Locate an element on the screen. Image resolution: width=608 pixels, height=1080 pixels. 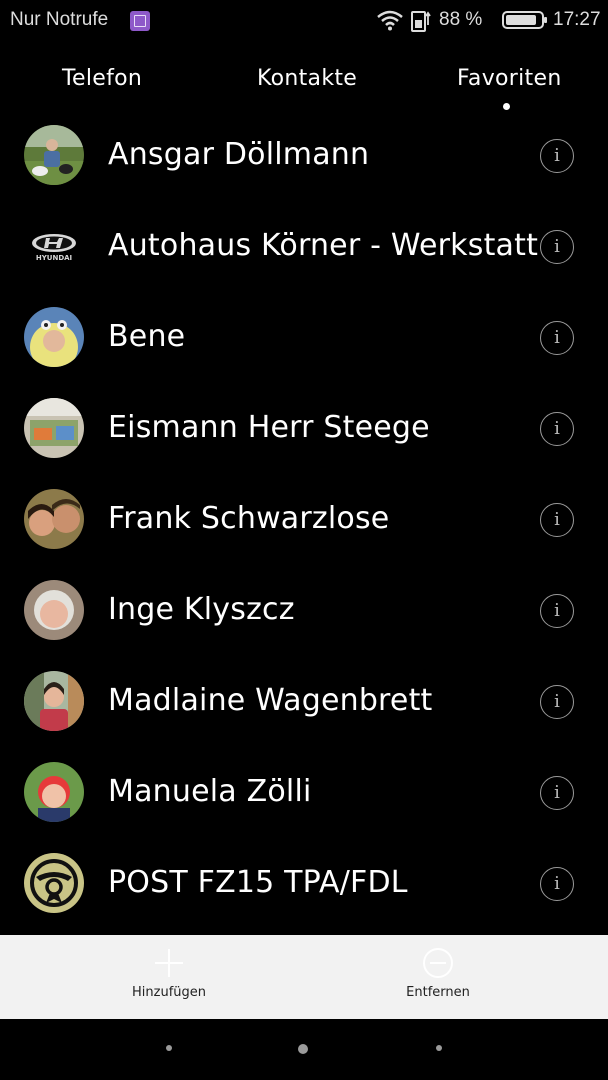
remove-favorite-button: Entfernen is located at coordinates (438, 977).